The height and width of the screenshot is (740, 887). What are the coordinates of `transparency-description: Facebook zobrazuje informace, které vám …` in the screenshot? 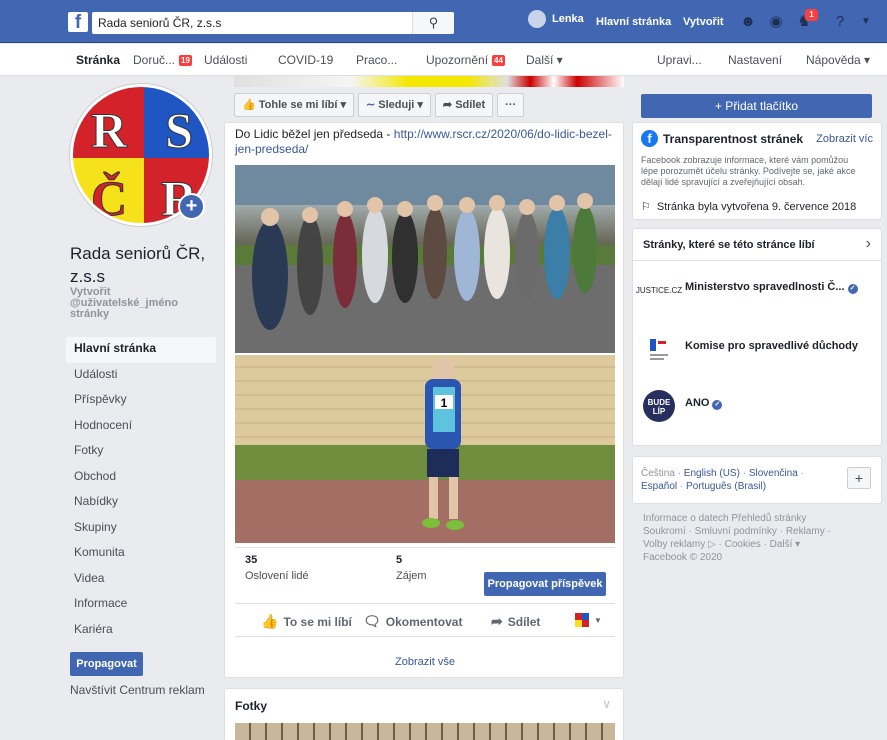 It's located at (748, 171).